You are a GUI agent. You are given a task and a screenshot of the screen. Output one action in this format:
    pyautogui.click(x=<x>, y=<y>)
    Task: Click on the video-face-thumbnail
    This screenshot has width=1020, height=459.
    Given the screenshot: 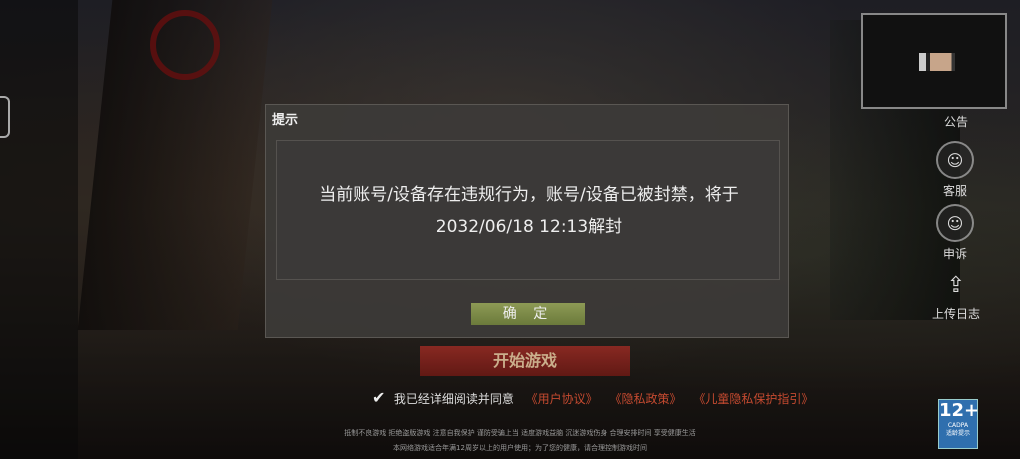 What is the action you would take?
    pyautogui.click(x=937, y=62)
    